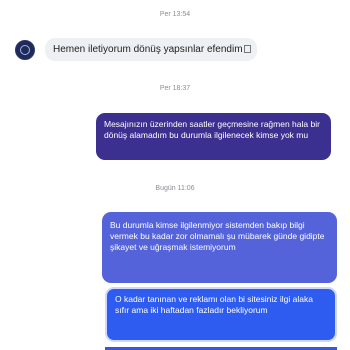 The height and width of the screenshot is (350, 350). I want to click on missing-glyph-icon, so click(247, 49).